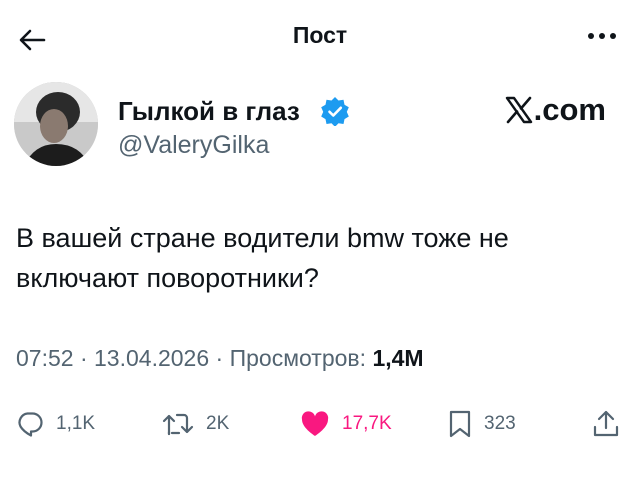  Describe the element at coordinates (45, 358) in the screenshot. I see `tweet-time: 07:52` at that location.